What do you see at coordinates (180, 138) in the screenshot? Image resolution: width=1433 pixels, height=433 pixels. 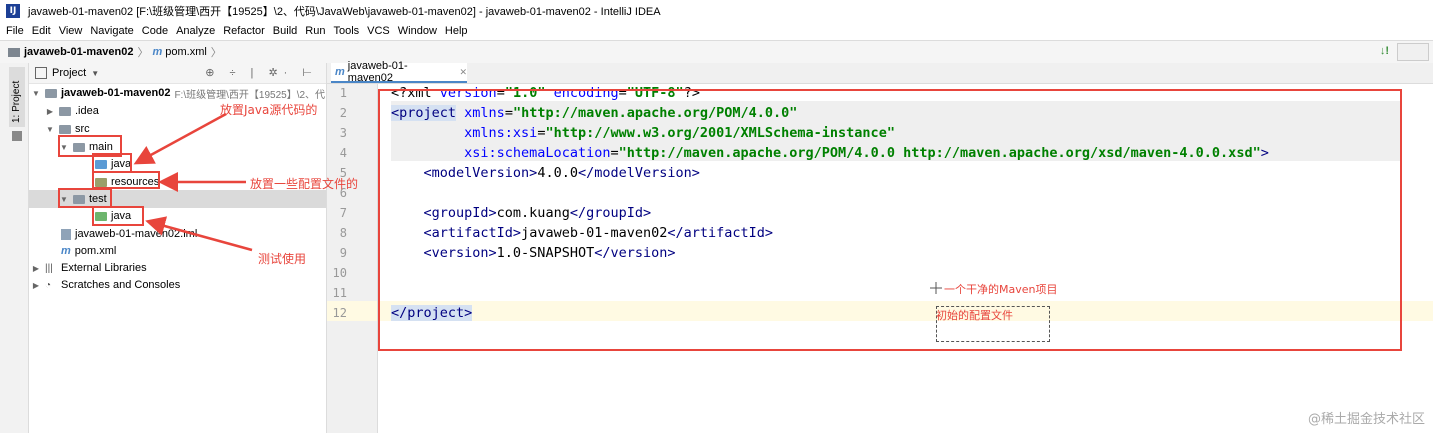 I see `arrow-to-java` at bounding box center [180, 138].